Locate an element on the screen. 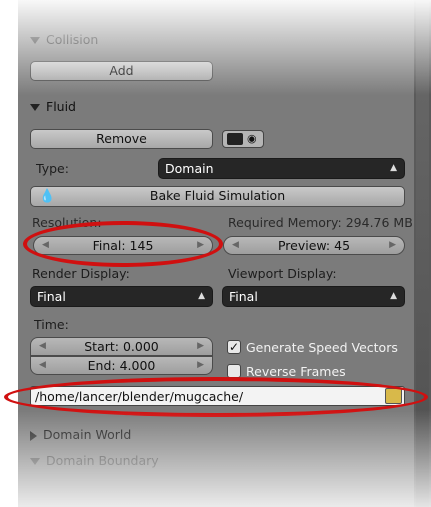  panel-scrollbar is located at coordinates (422, 253).